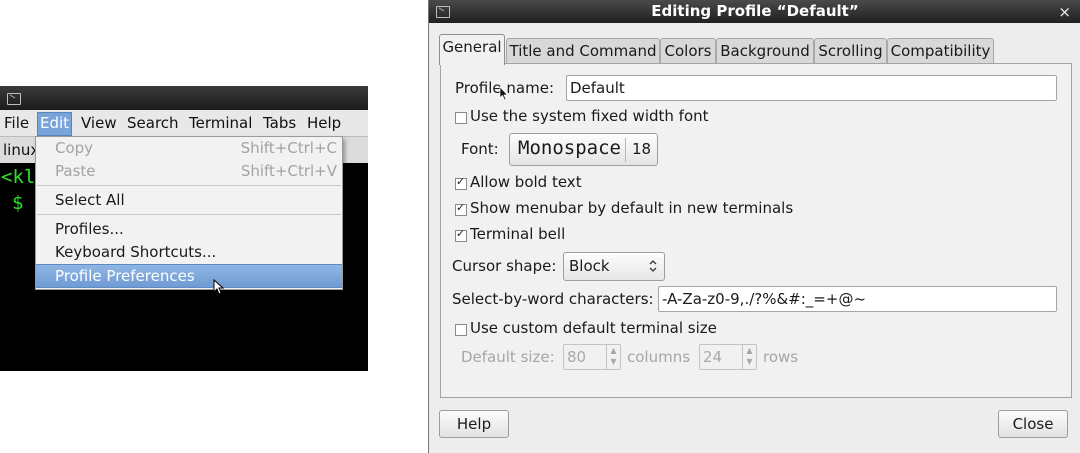 Image resolution: width=1080 pixels, height=453 pixels. Describe the element at coordinates (553, 299) in the screenshot. I see `select-by-word-label: Select-by-word characters:` at that location.